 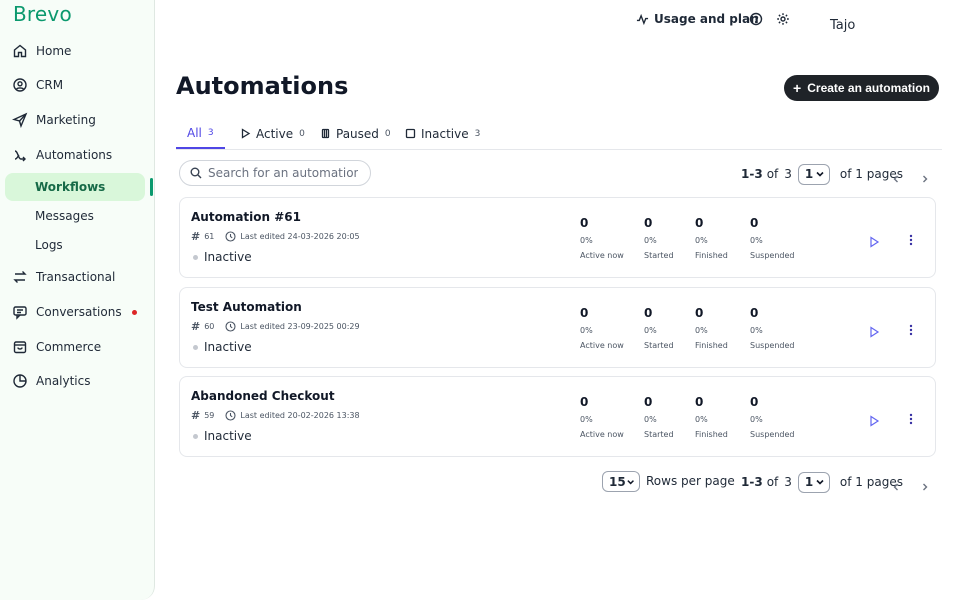 I want to click on chat-icon, so click(x=20, y=312).